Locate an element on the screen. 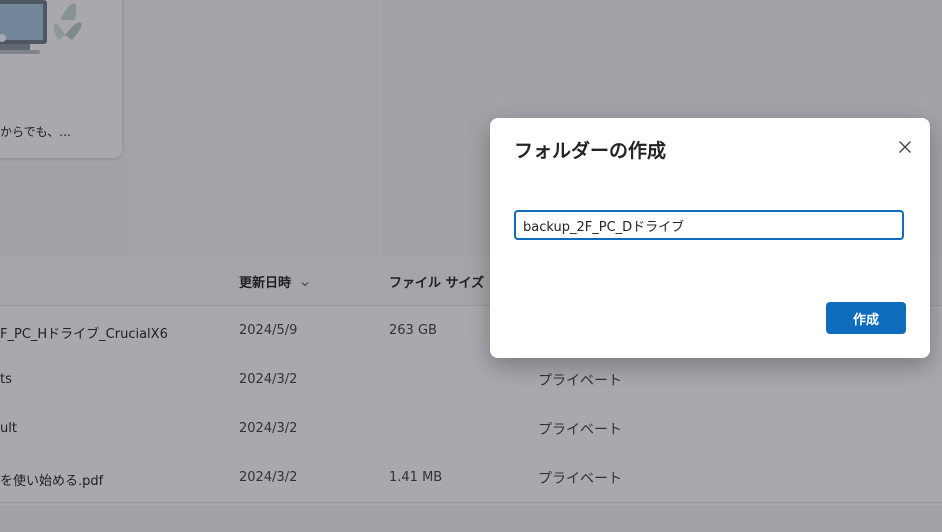  folder-name-input is located at coordinates (709, 225).